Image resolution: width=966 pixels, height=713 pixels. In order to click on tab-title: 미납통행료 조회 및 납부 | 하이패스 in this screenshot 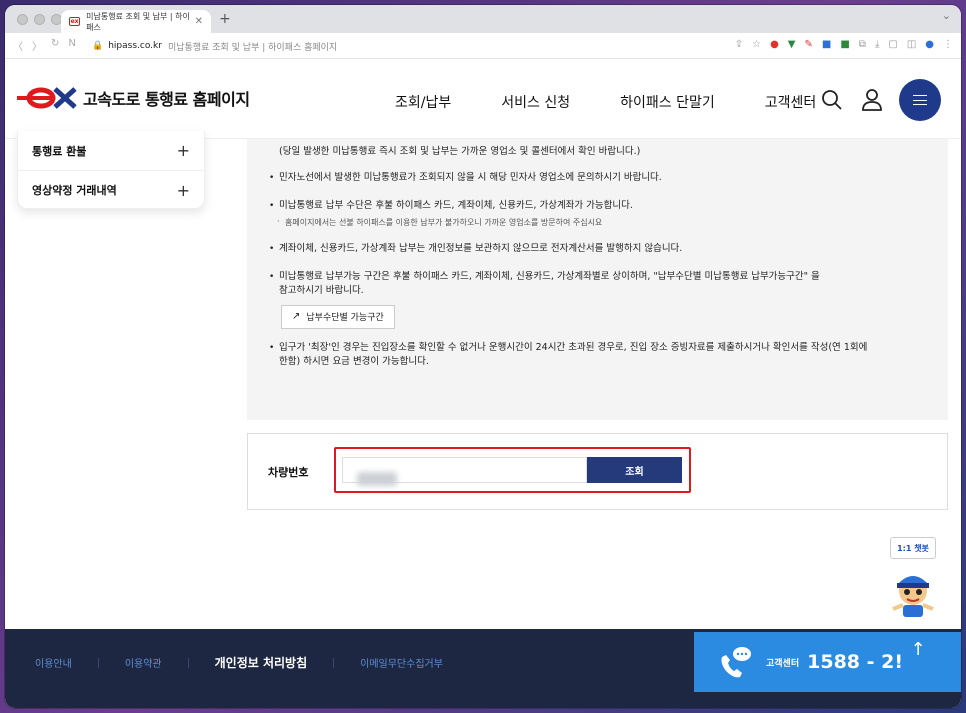, I will do `click(138, 21)`.